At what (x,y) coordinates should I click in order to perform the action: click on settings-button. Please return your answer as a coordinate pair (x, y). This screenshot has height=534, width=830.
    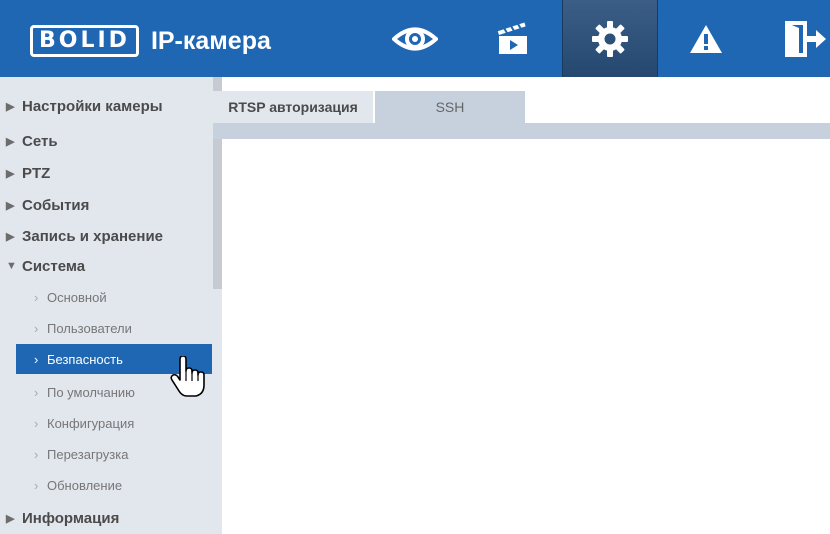
    Looking at the image, I should click on (610, 38).